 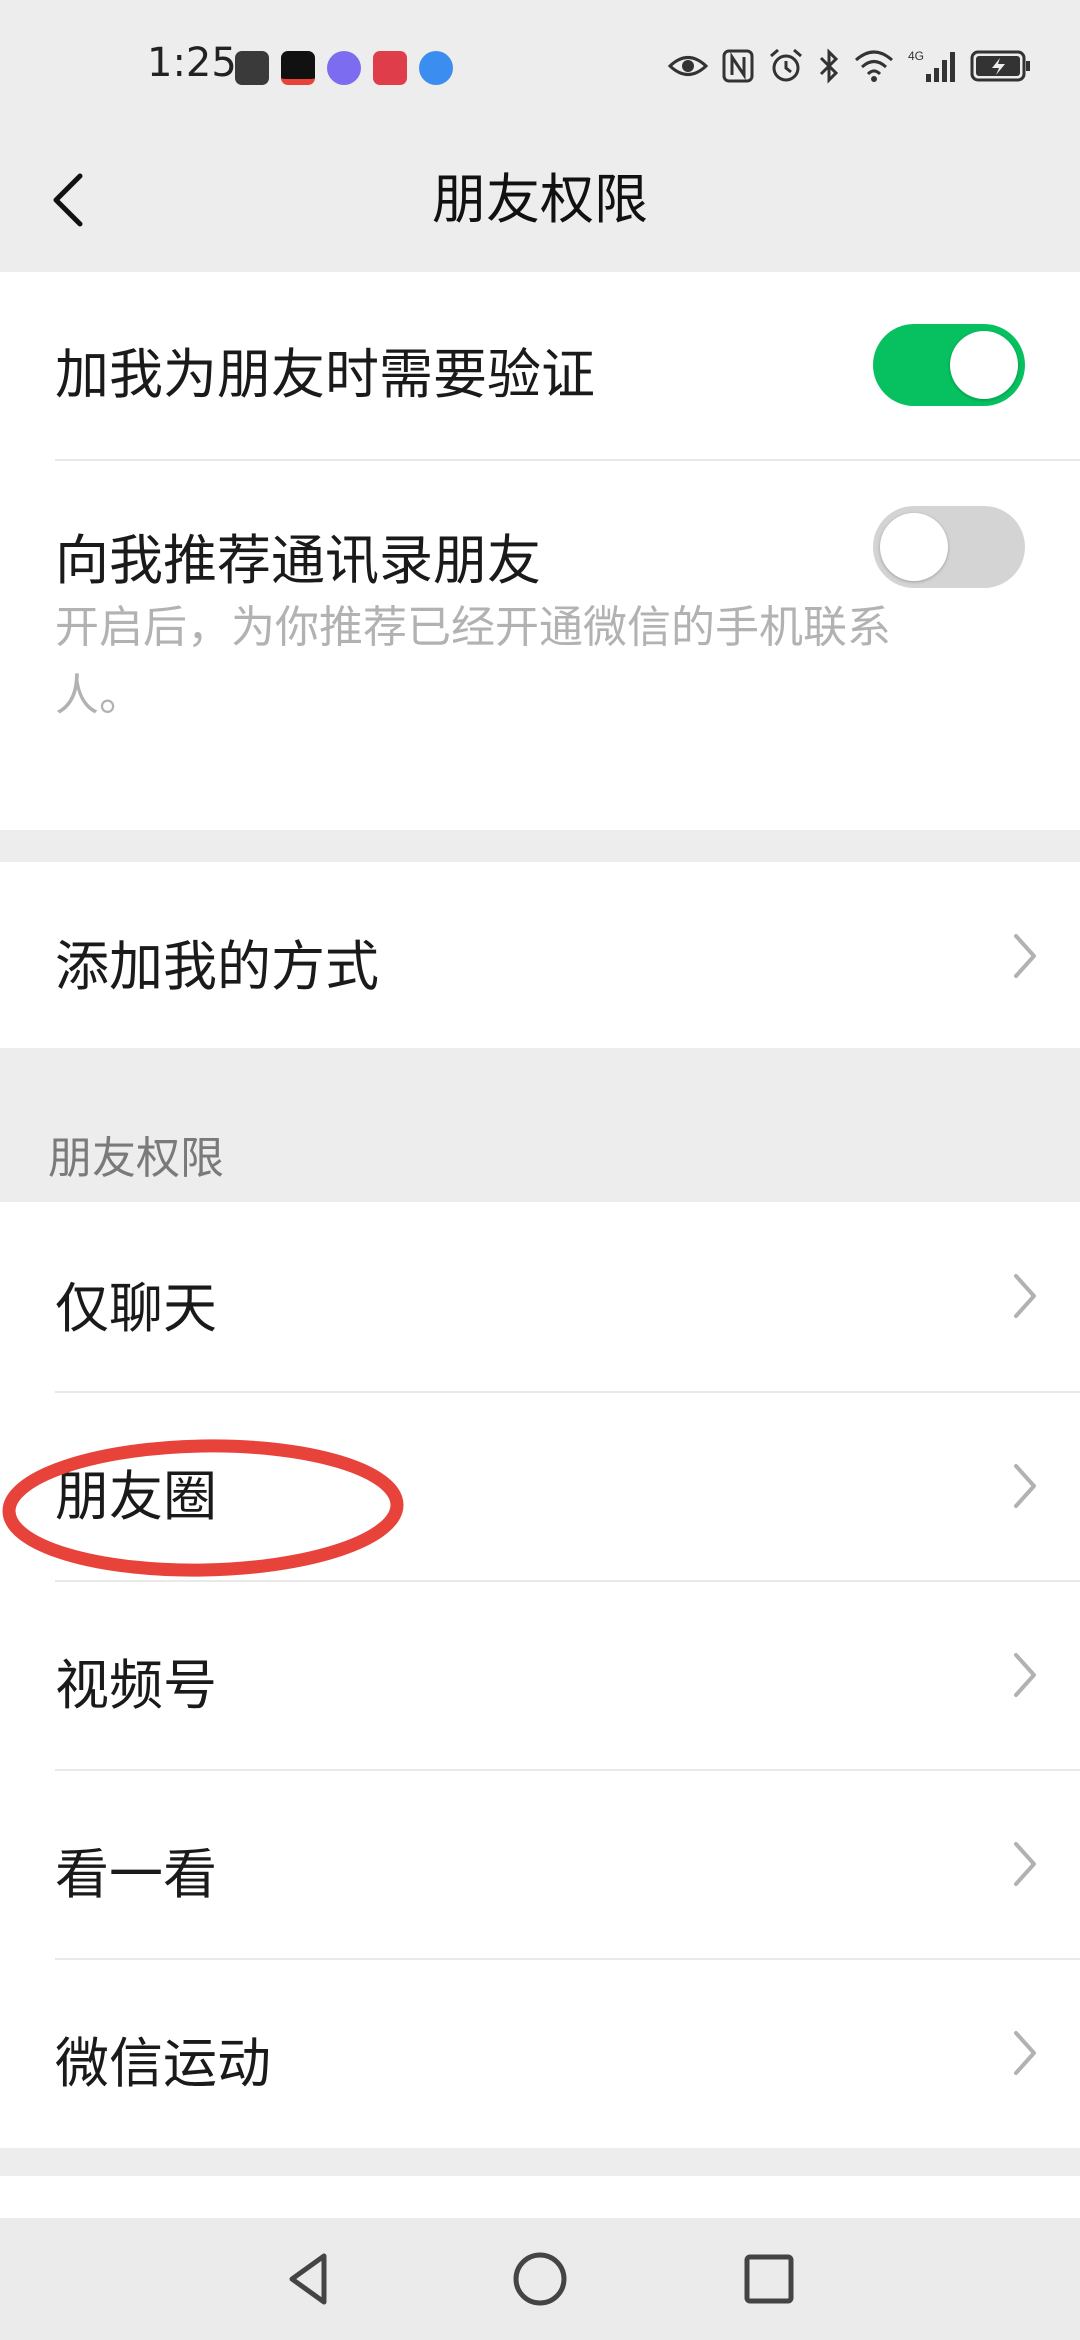 I want to click on settings-group-next, so click(x=540, y=2197).